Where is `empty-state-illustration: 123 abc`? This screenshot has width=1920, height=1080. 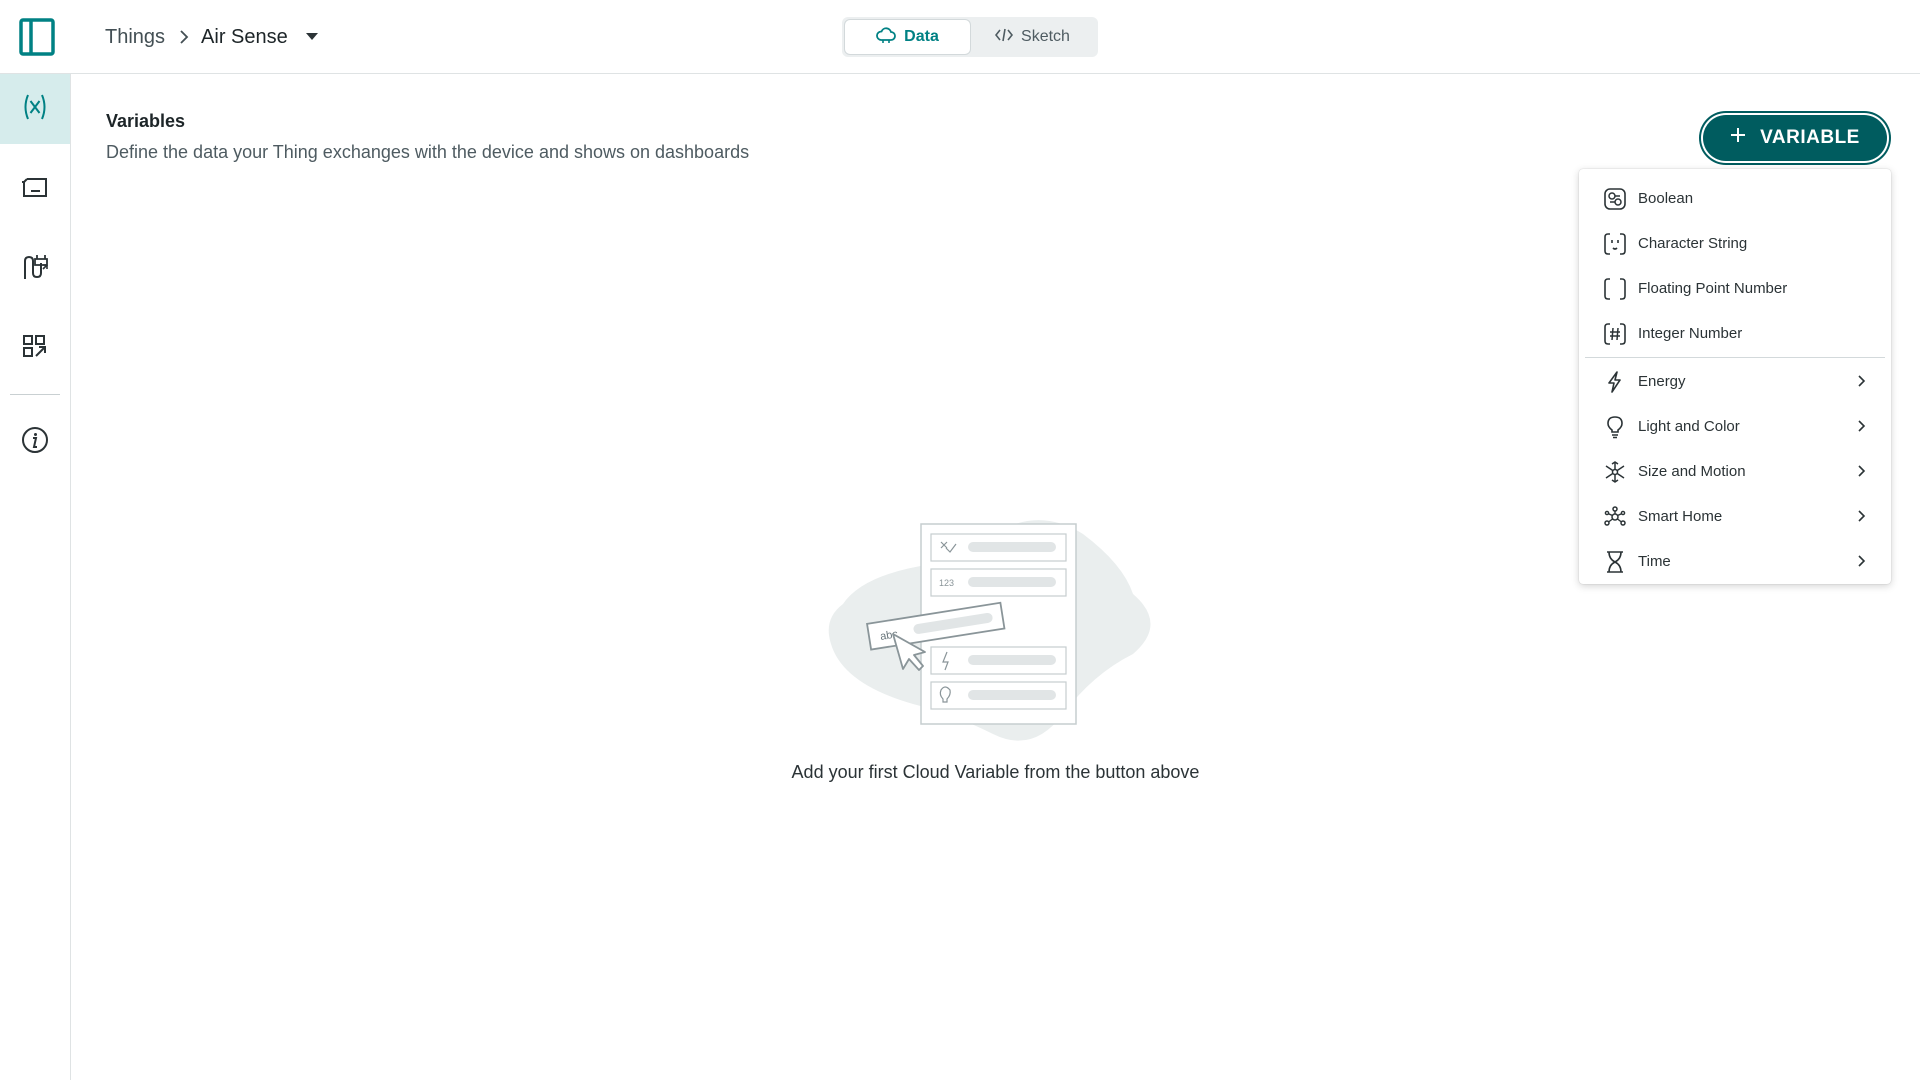
empty-state-illustration: 123 abc is located at coordinates (998, 634).